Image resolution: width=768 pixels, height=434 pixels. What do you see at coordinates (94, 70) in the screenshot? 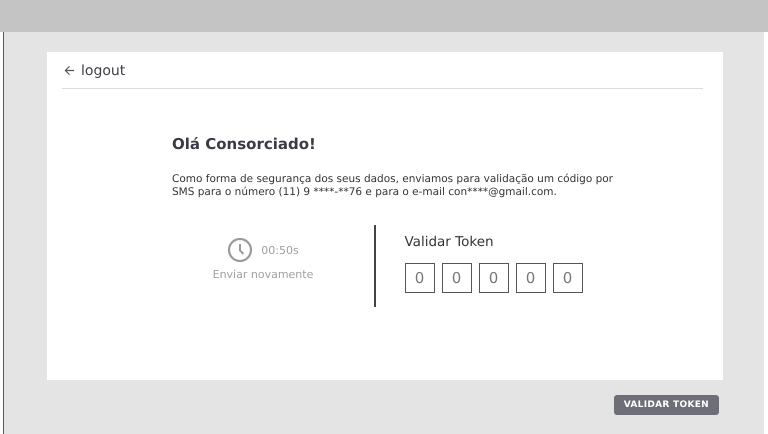
I see `logout-link: logout` at bounding box center [94, 70].